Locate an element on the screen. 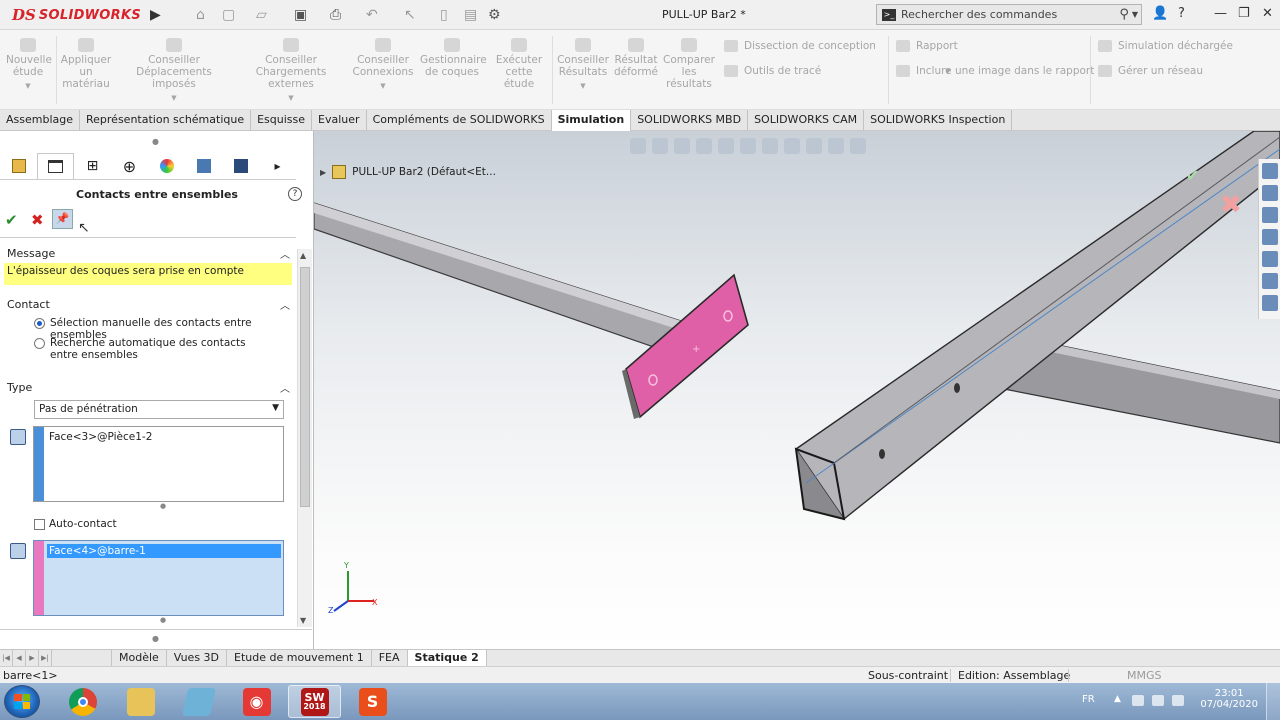  report-button: Rapport is located at coordinates (927, 46).